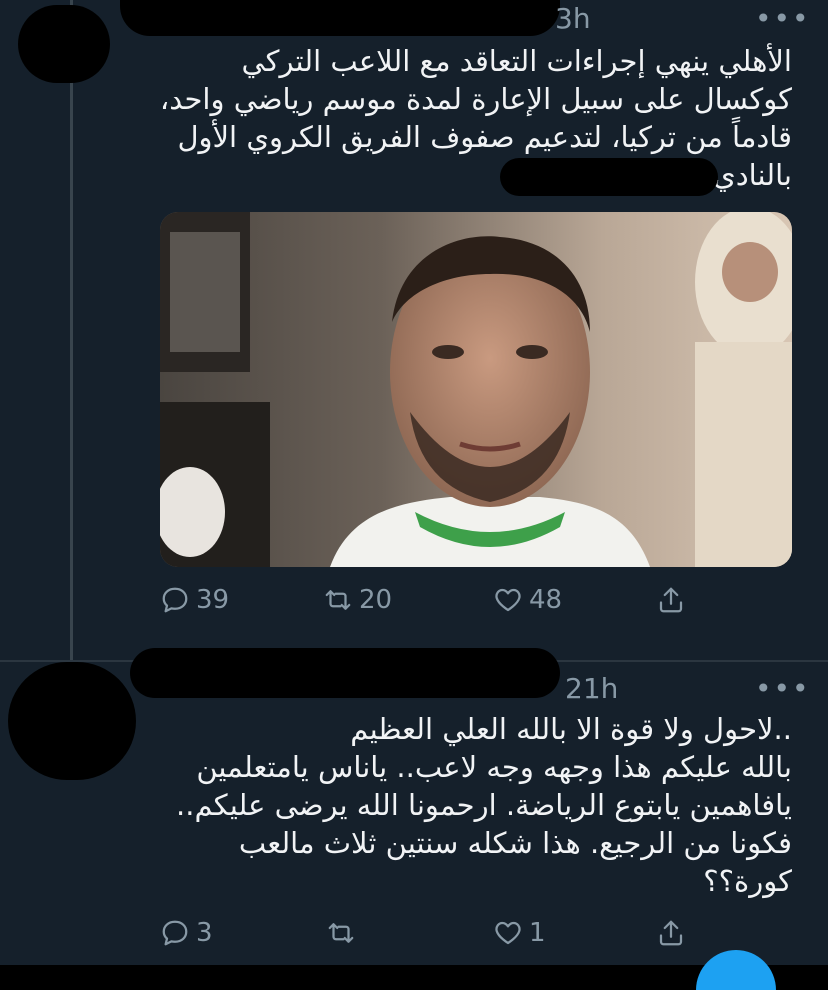  I want to click on thread-line, so click(71, 330).